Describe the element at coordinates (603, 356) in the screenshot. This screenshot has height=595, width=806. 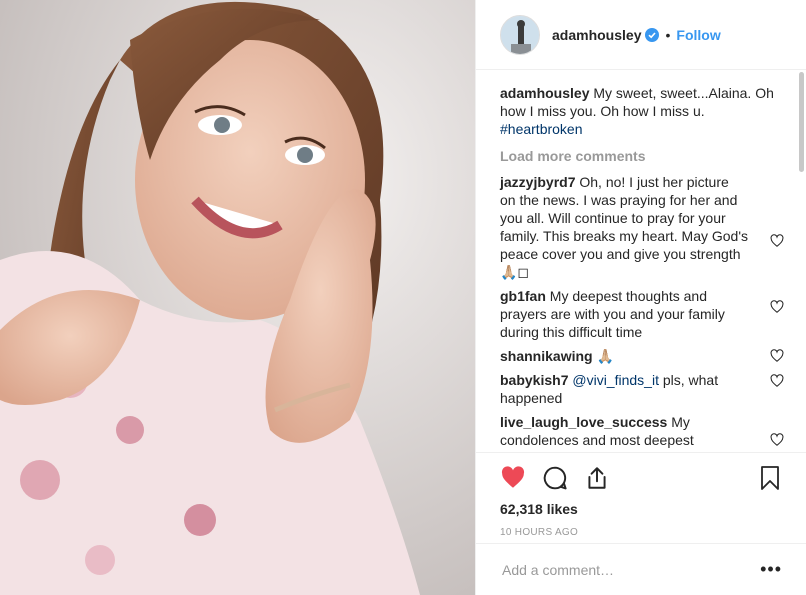
I see `comment-text: 🙏🏼` at that location.